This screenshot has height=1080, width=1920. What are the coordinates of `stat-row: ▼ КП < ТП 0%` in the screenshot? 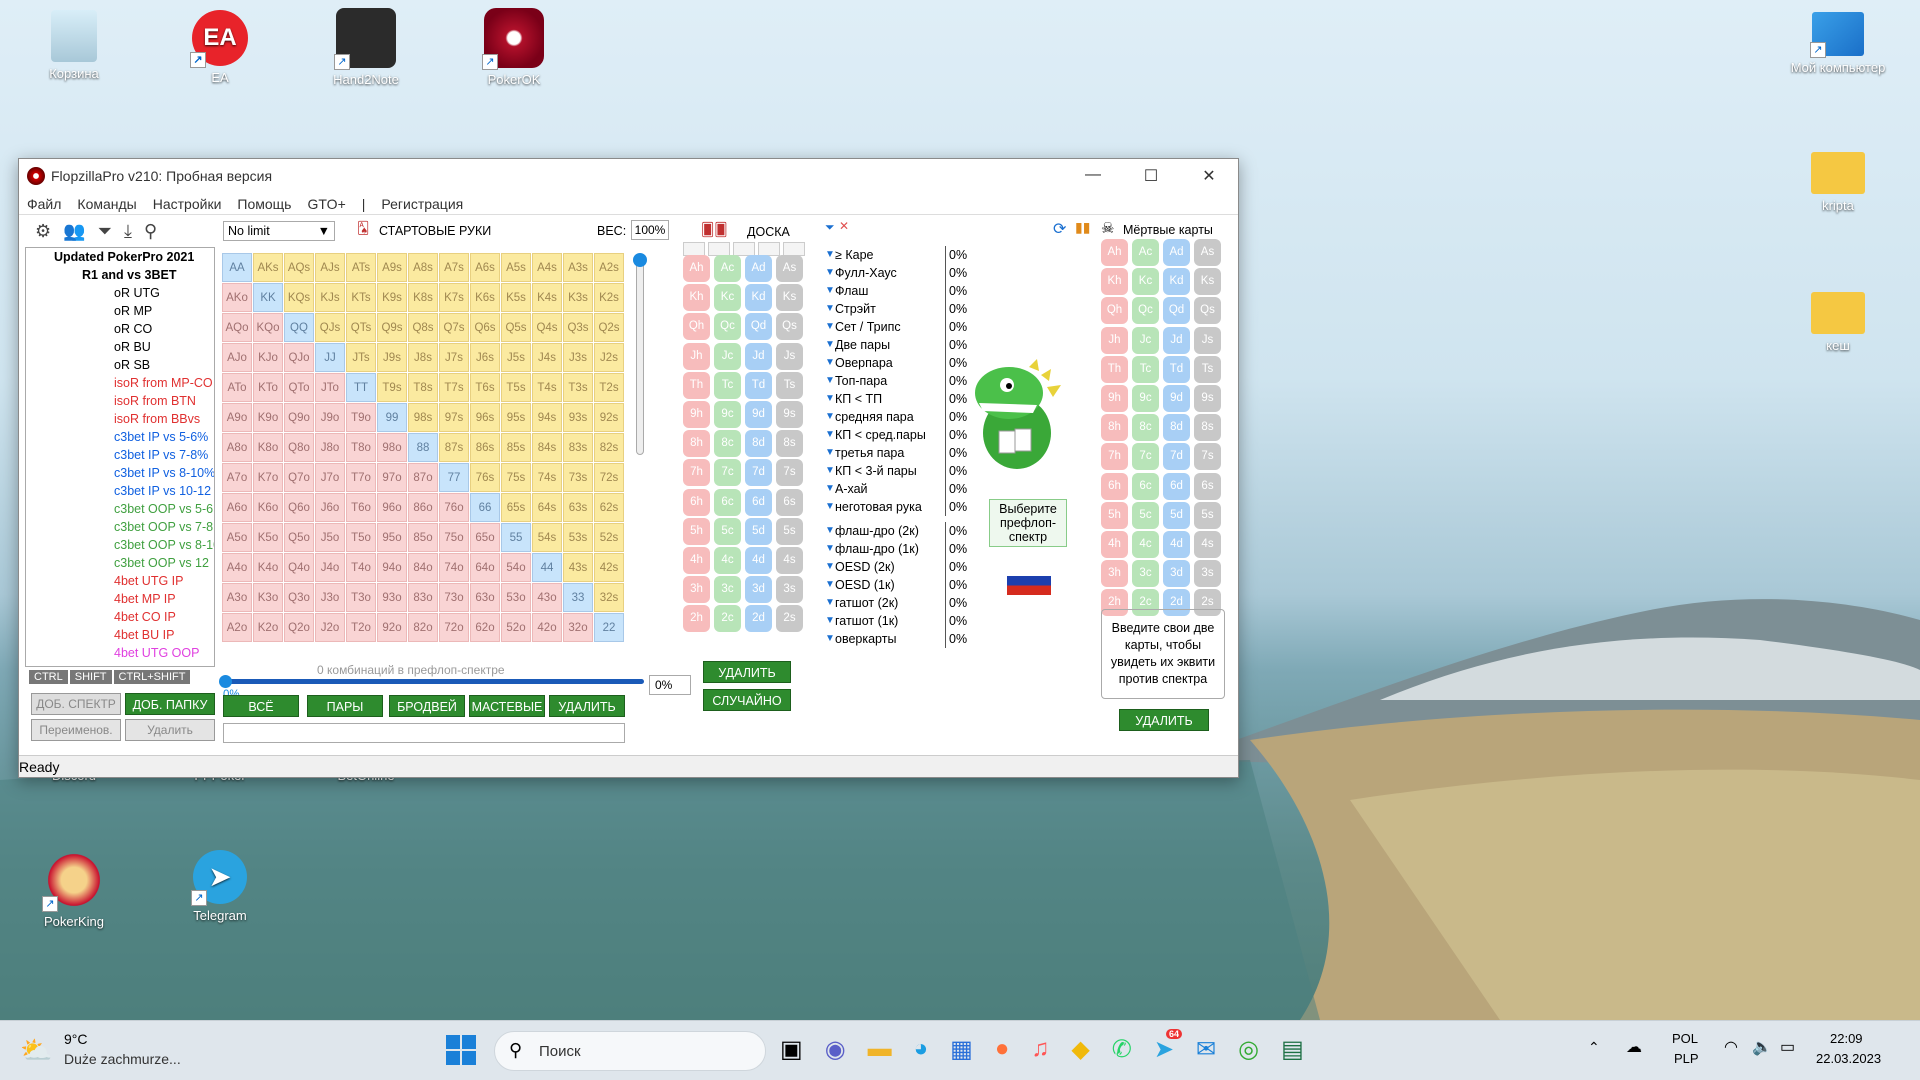 It's located at (896, 399).